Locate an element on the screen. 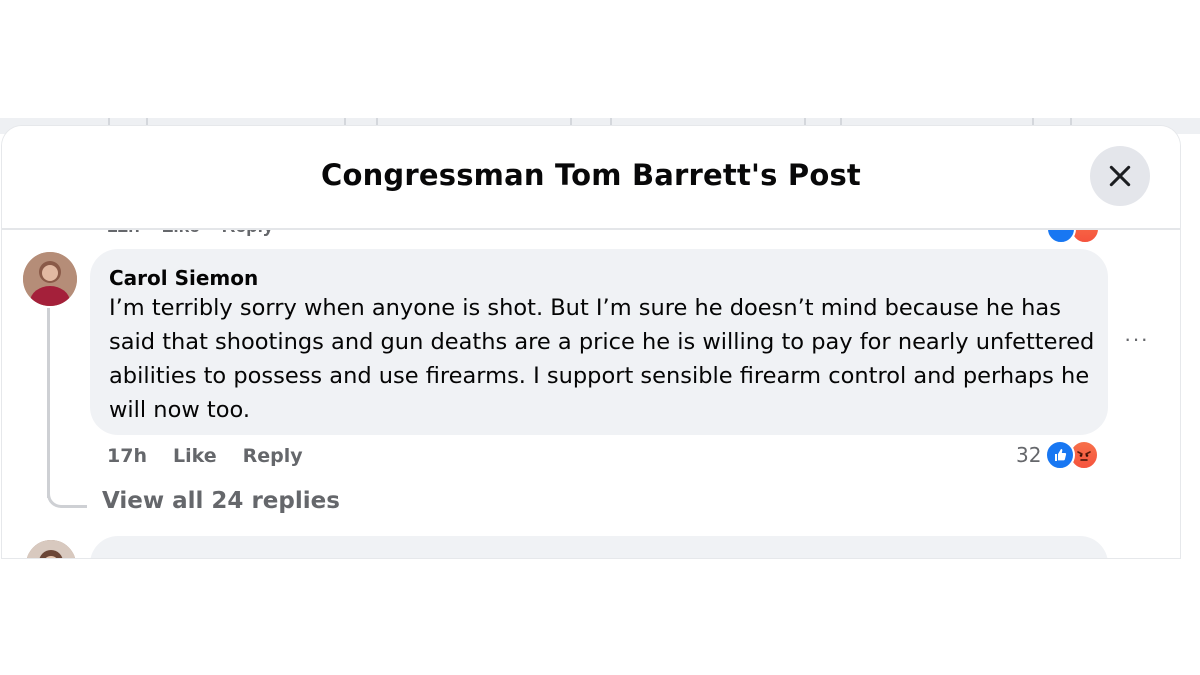 This screenshot has width=1200, height=675. reply-button: Reply is located at coordinates (273, 456).